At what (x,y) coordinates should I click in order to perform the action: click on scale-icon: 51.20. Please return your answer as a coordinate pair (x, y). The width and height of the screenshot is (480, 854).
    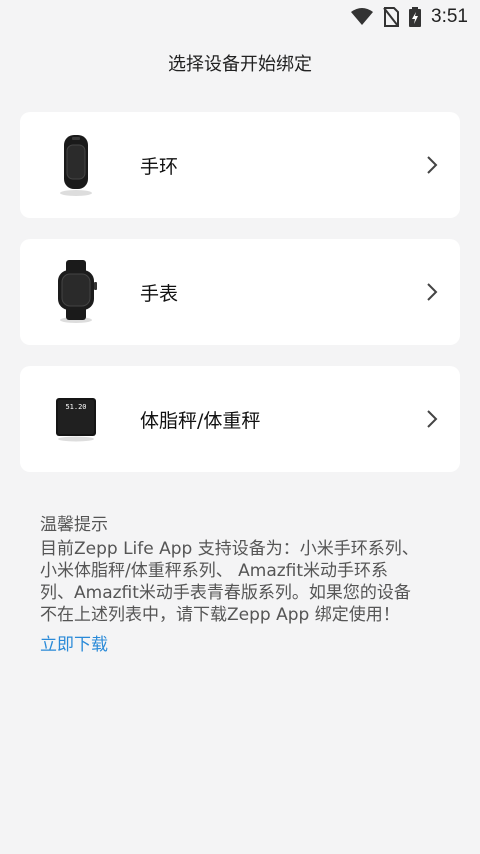
    Looking at the image, I should click on (76, 419).